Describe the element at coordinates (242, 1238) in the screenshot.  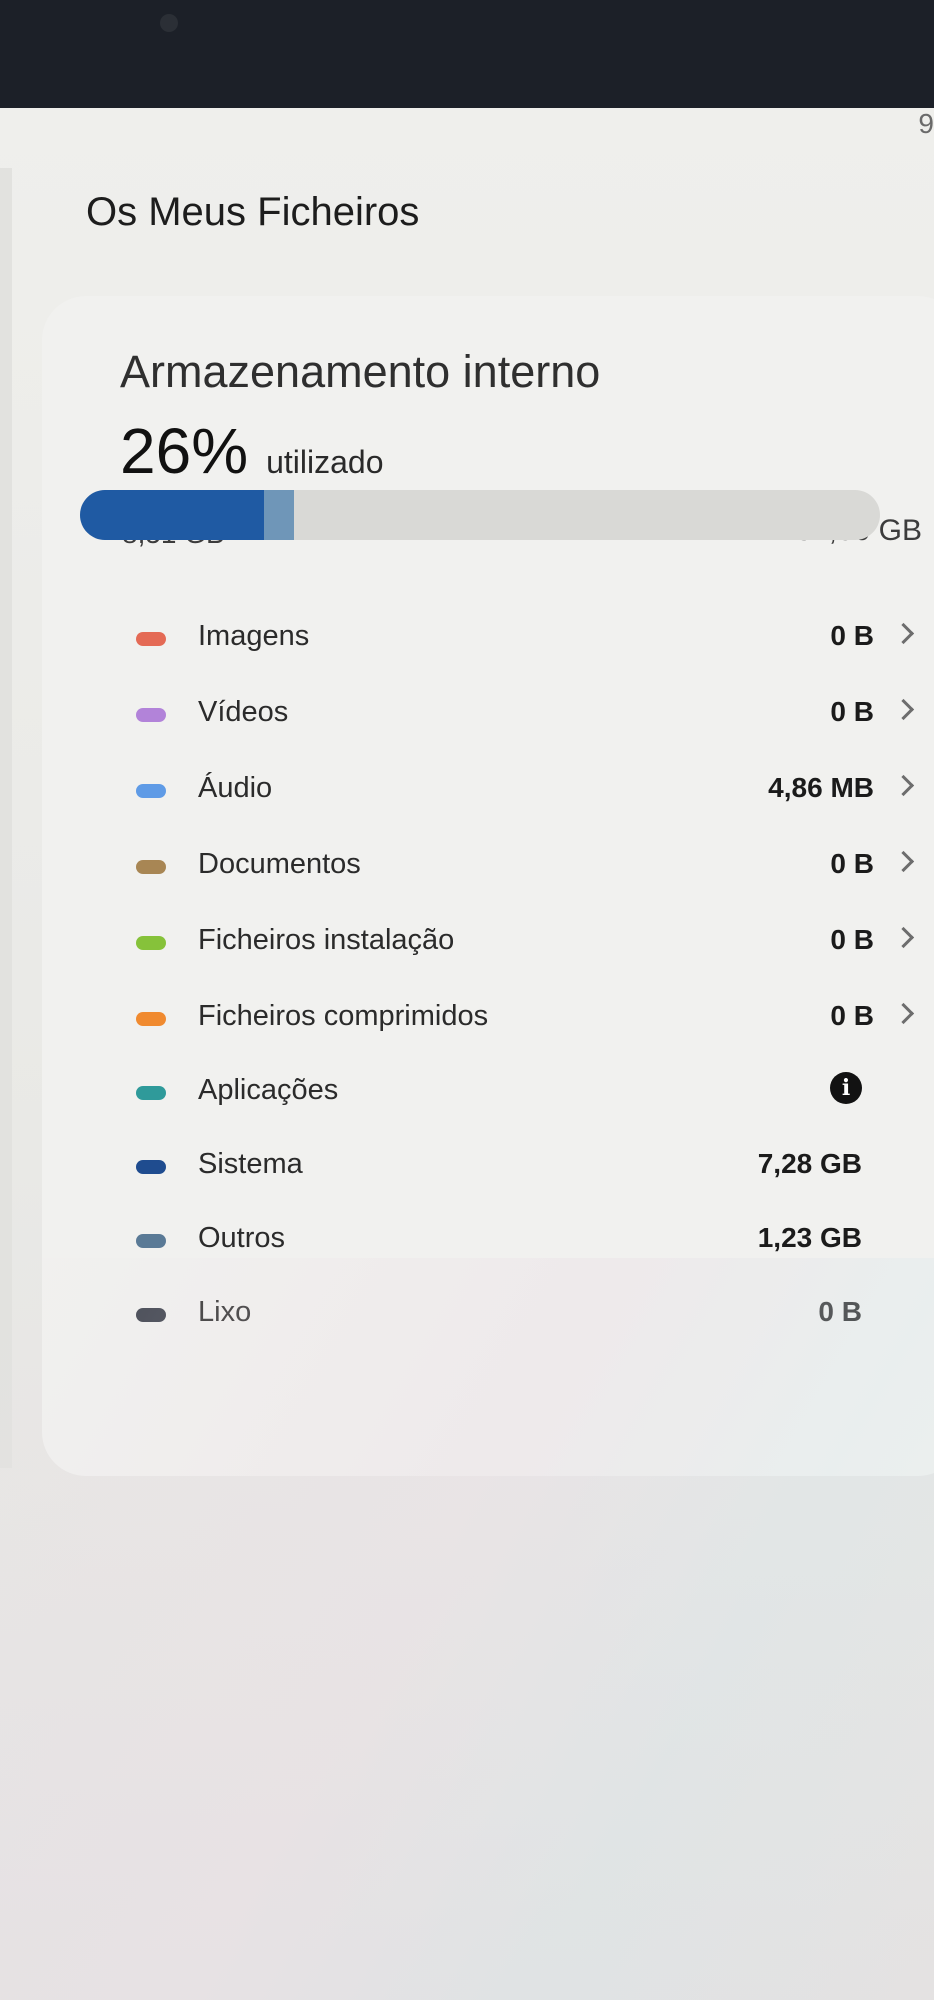
I see `category-label: Outros` at that location.